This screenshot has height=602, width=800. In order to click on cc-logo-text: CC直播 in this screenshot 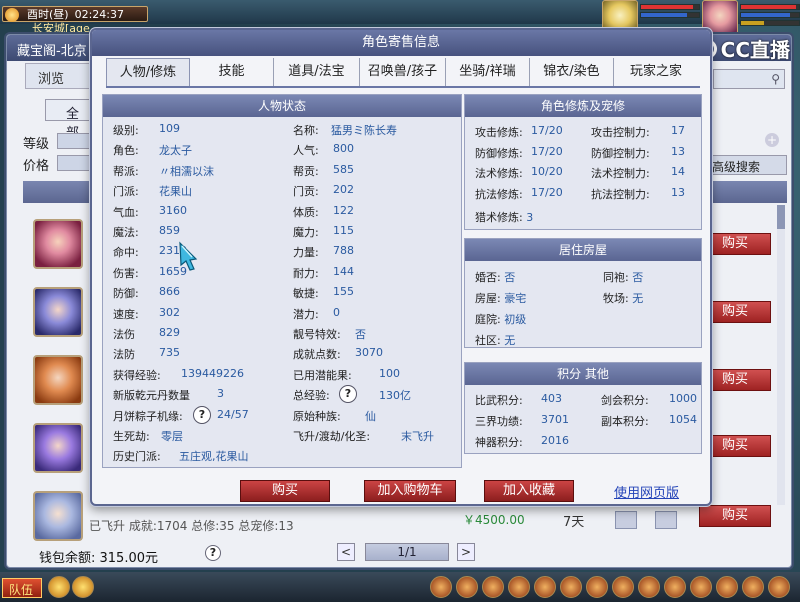, I will do `click(755, 50)`.